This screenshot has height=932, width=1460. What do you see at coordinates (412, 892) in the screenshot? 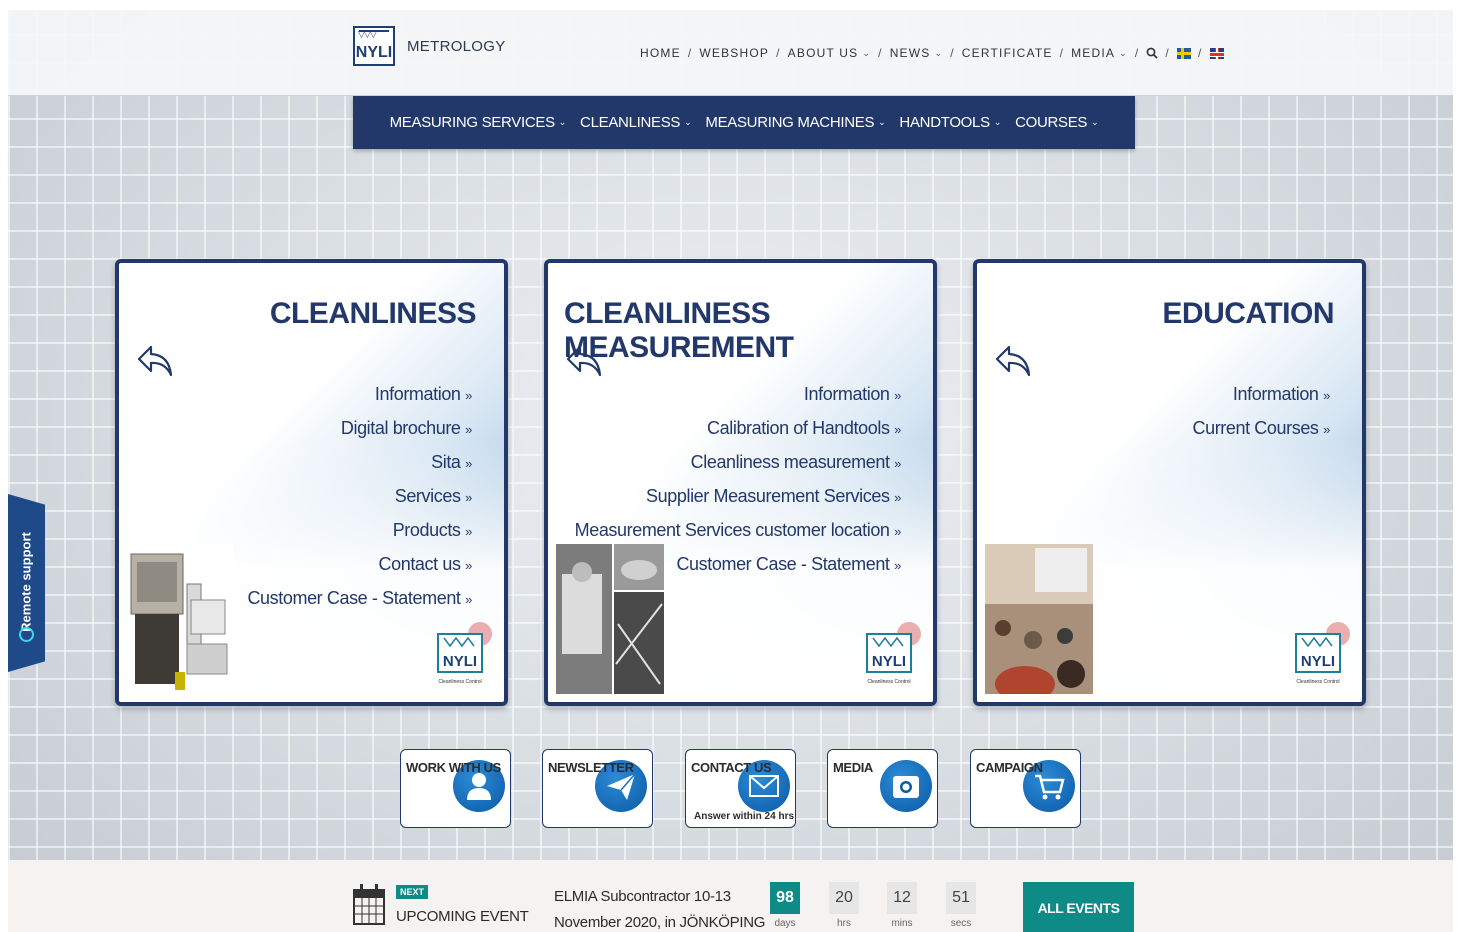
I see `next-badge: NEXT` at bounding box center [412, 892].